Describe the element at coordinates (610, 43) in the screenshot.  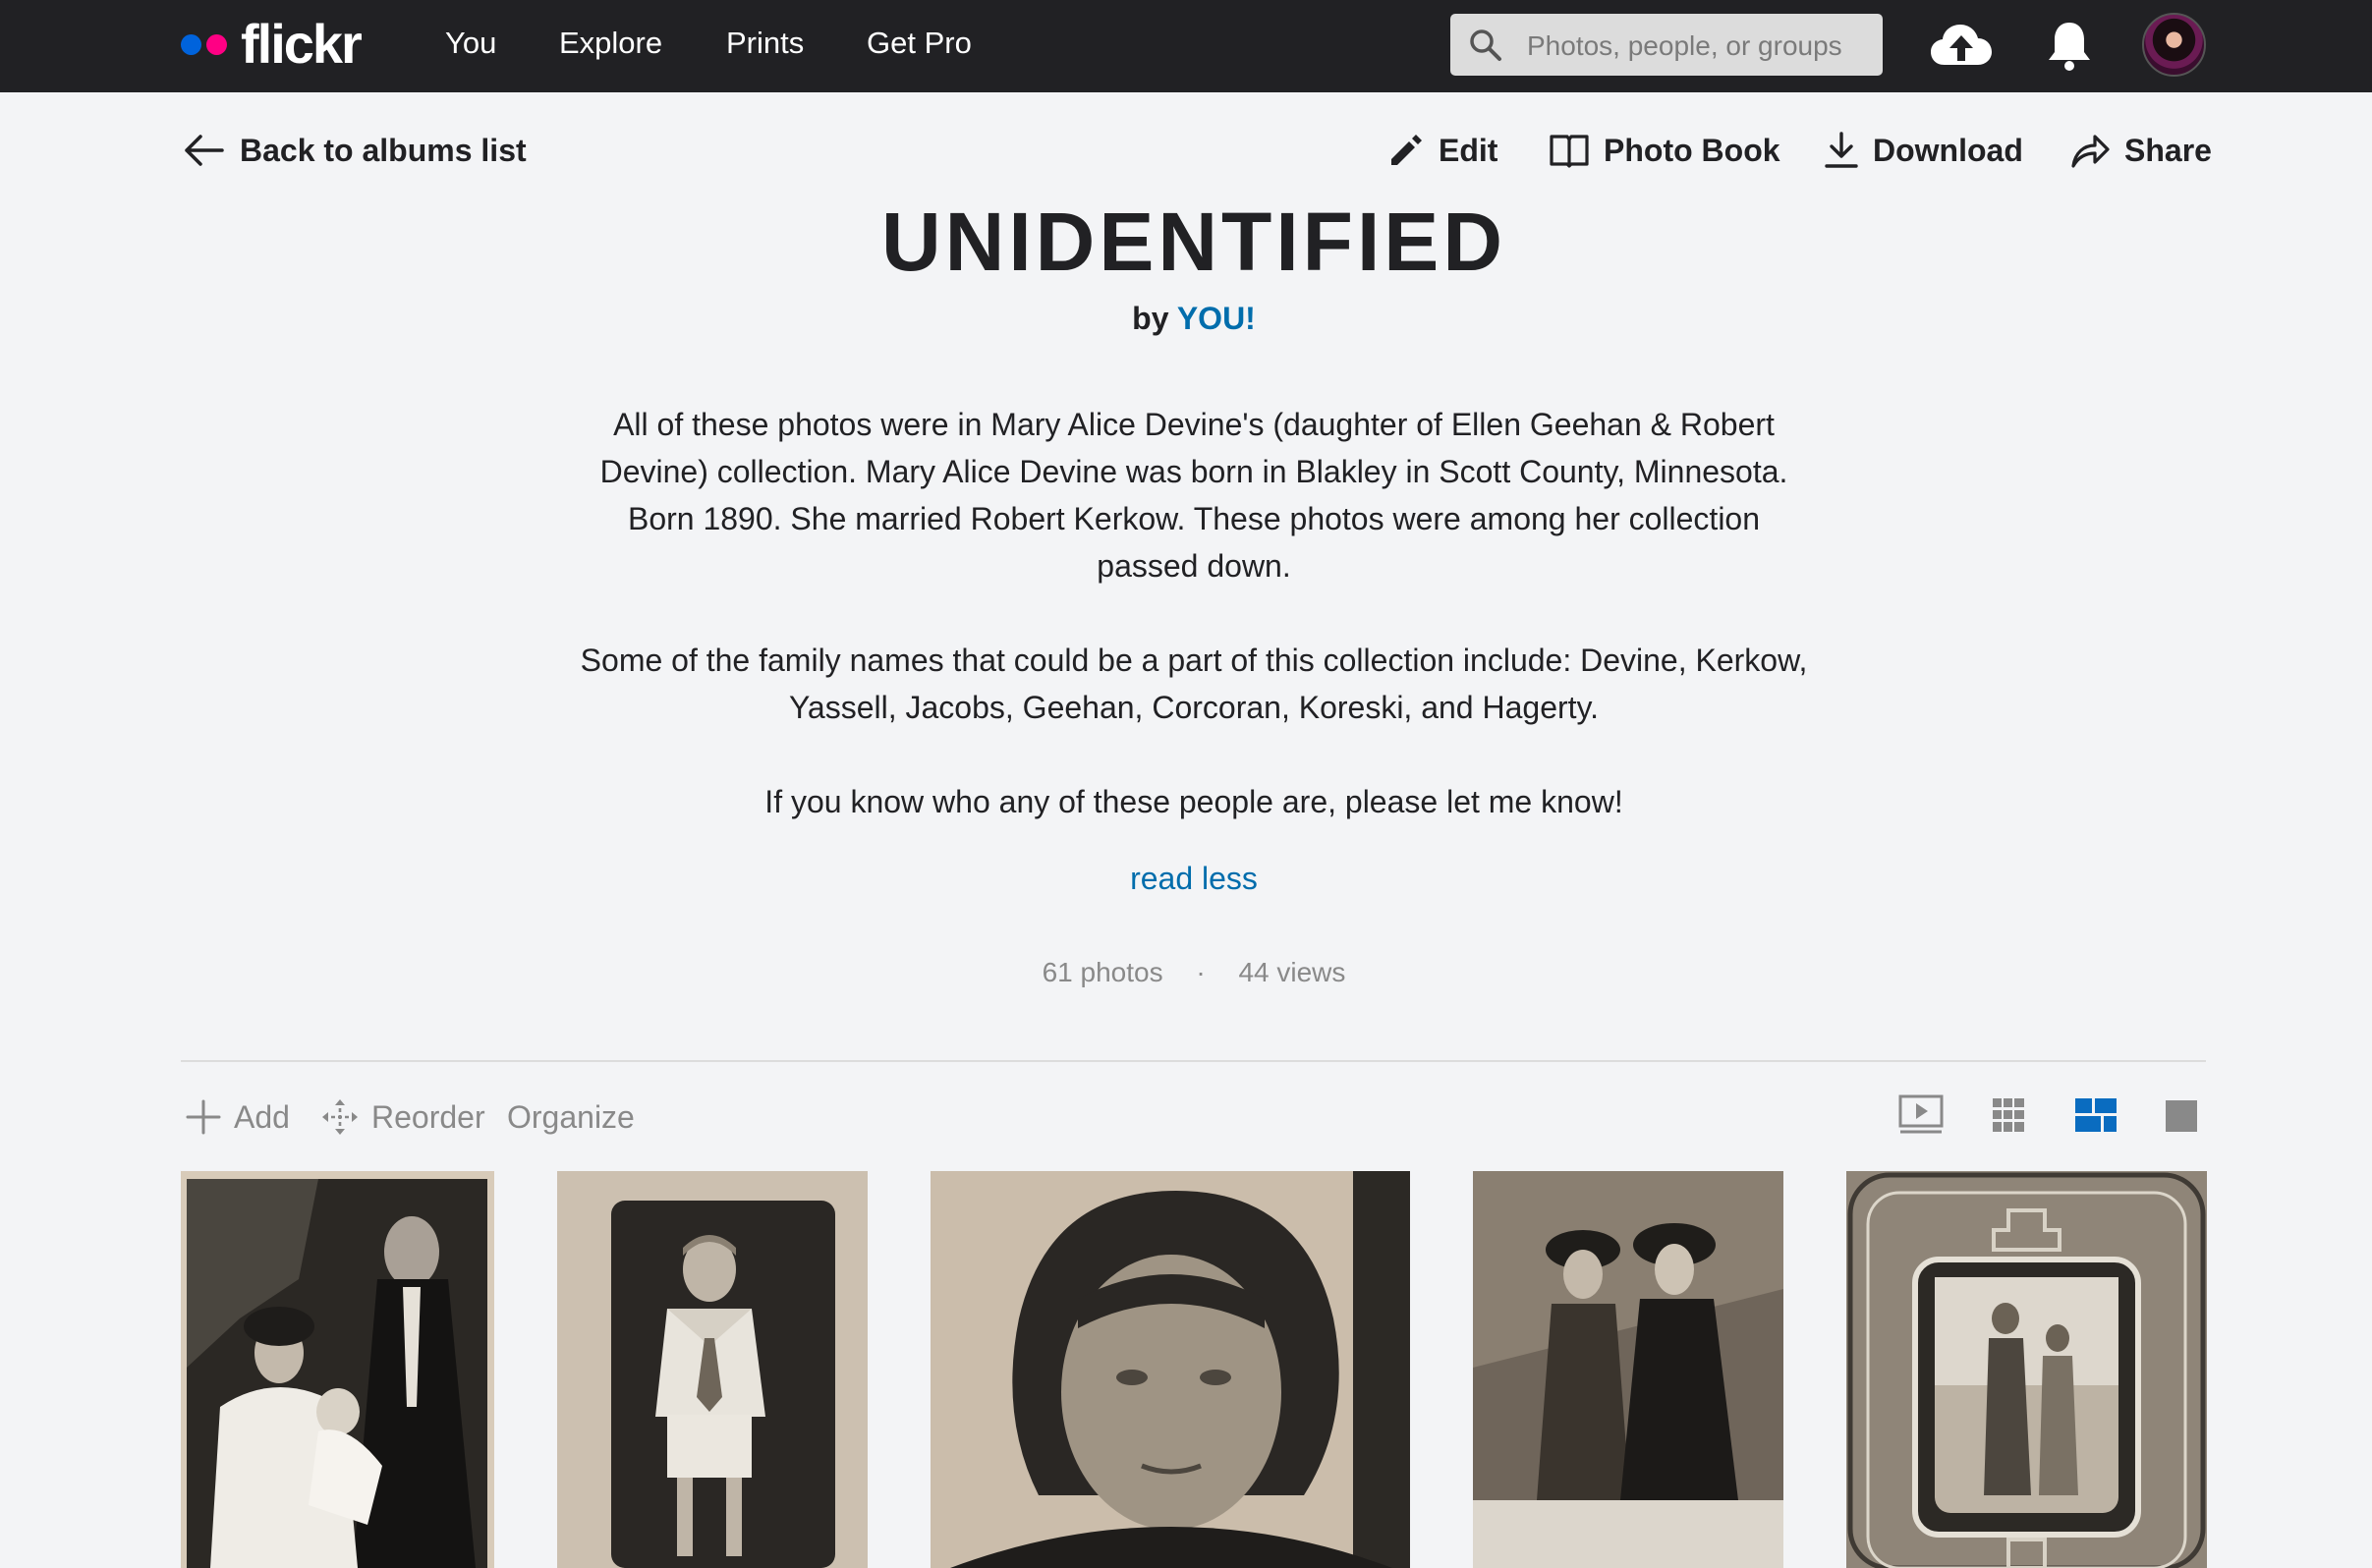
I see `nav-link-explore: Explore` at that location.